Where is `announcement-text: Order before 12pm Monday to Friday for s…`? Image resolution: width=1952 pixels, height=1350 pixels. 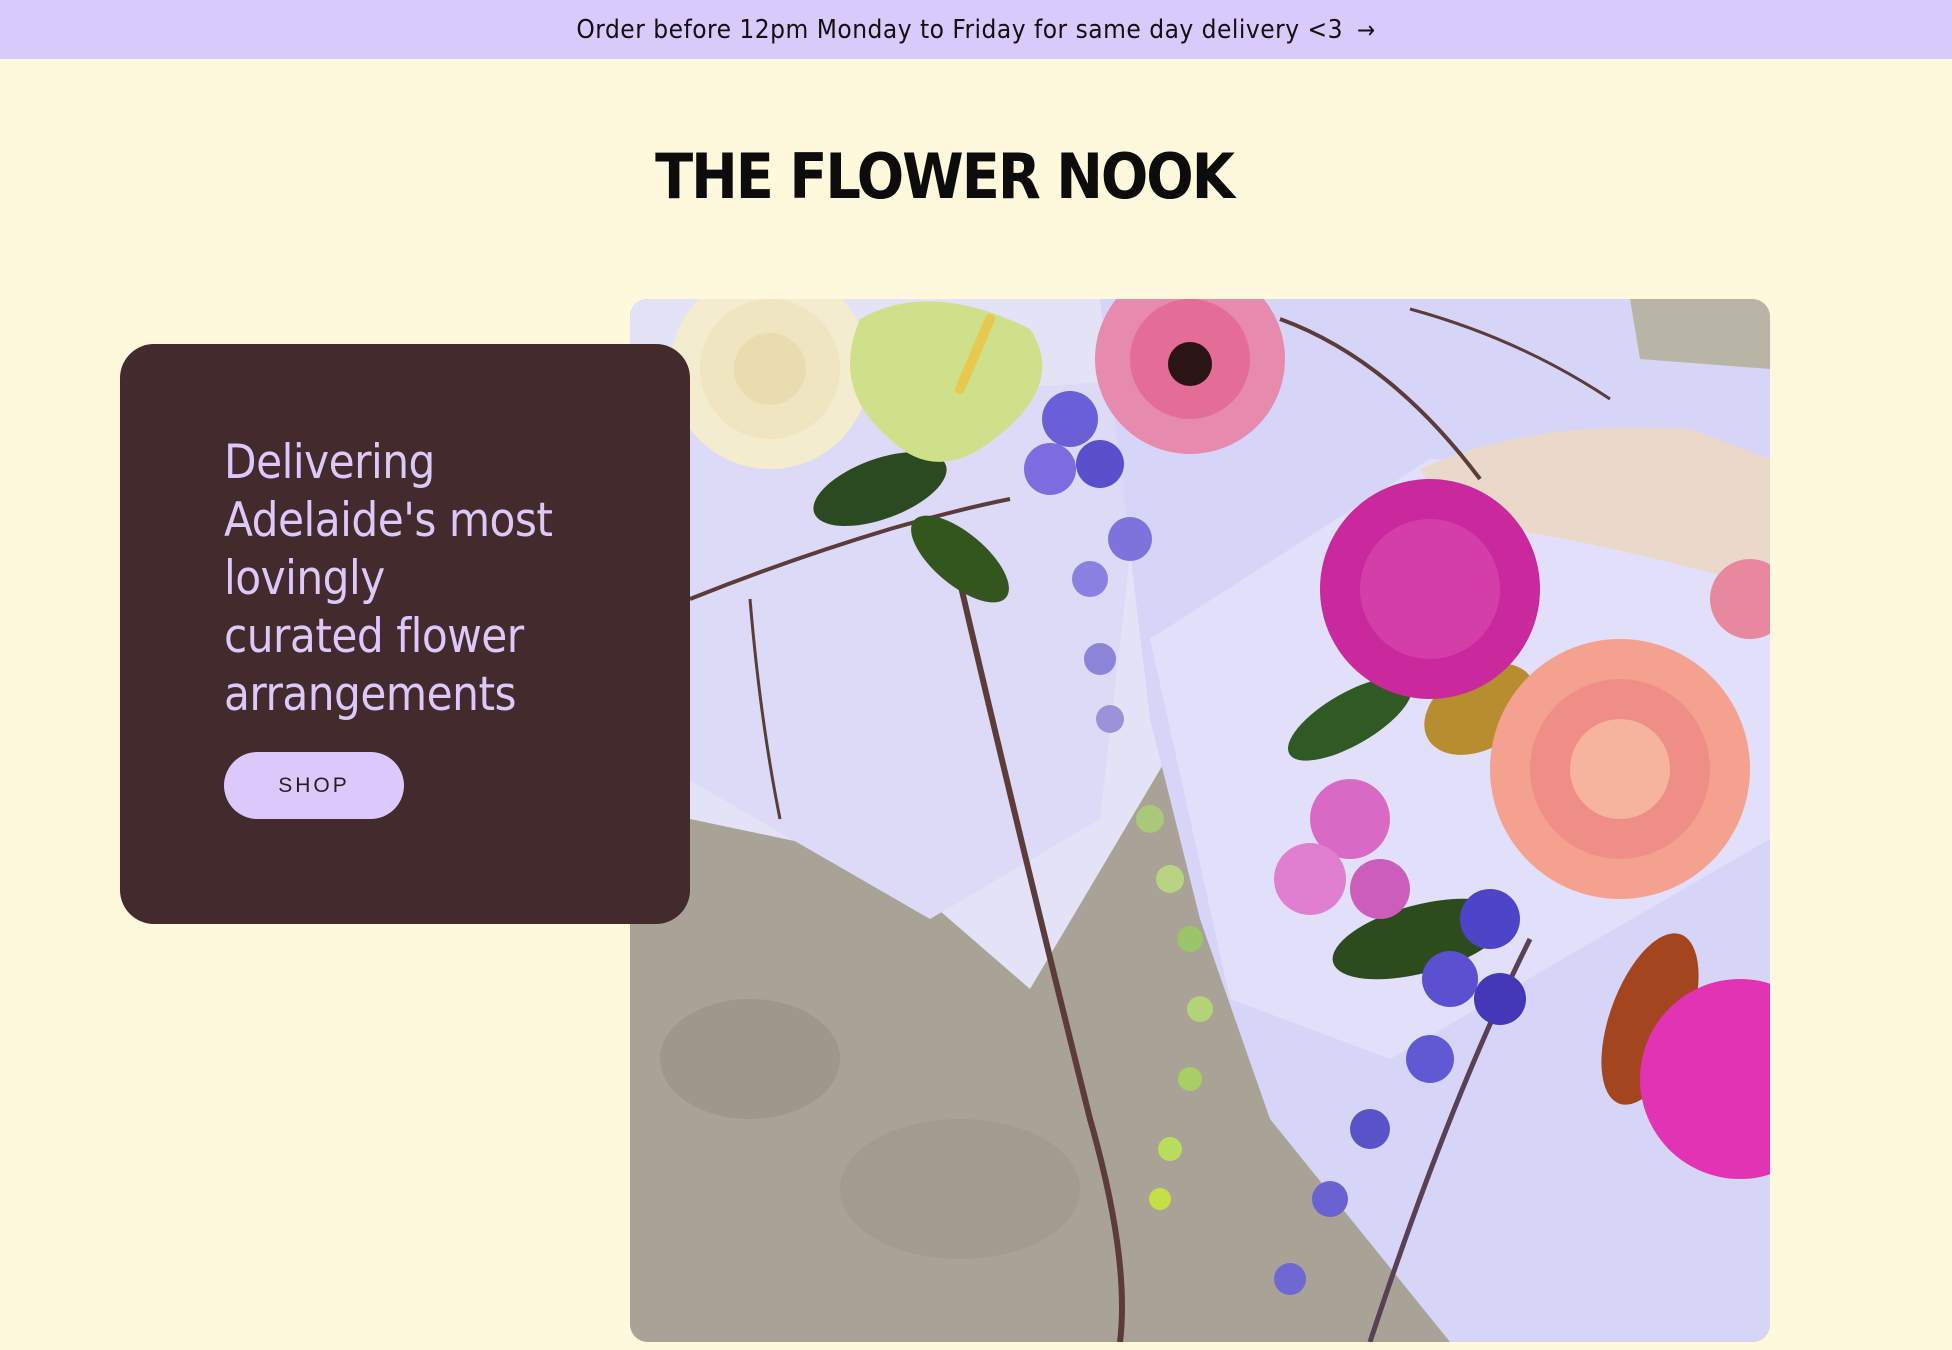 announcement-text: Order before 12pm Monday to Friday for s… is located at coordinates (960, 29).